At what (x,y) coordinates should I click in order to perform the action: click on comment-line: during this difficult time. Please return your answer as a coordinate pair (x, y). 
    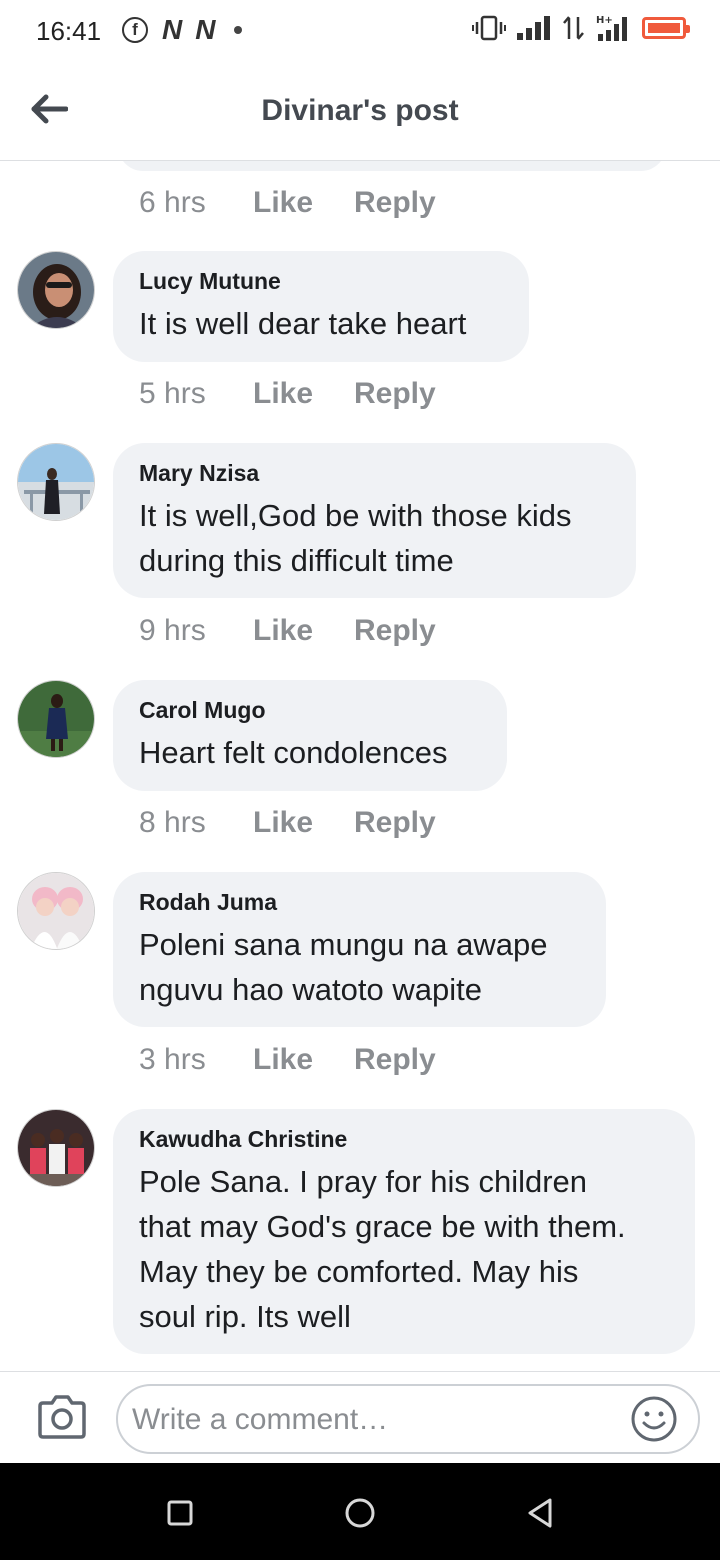
    Looking at the image, I should click on (296, 560).